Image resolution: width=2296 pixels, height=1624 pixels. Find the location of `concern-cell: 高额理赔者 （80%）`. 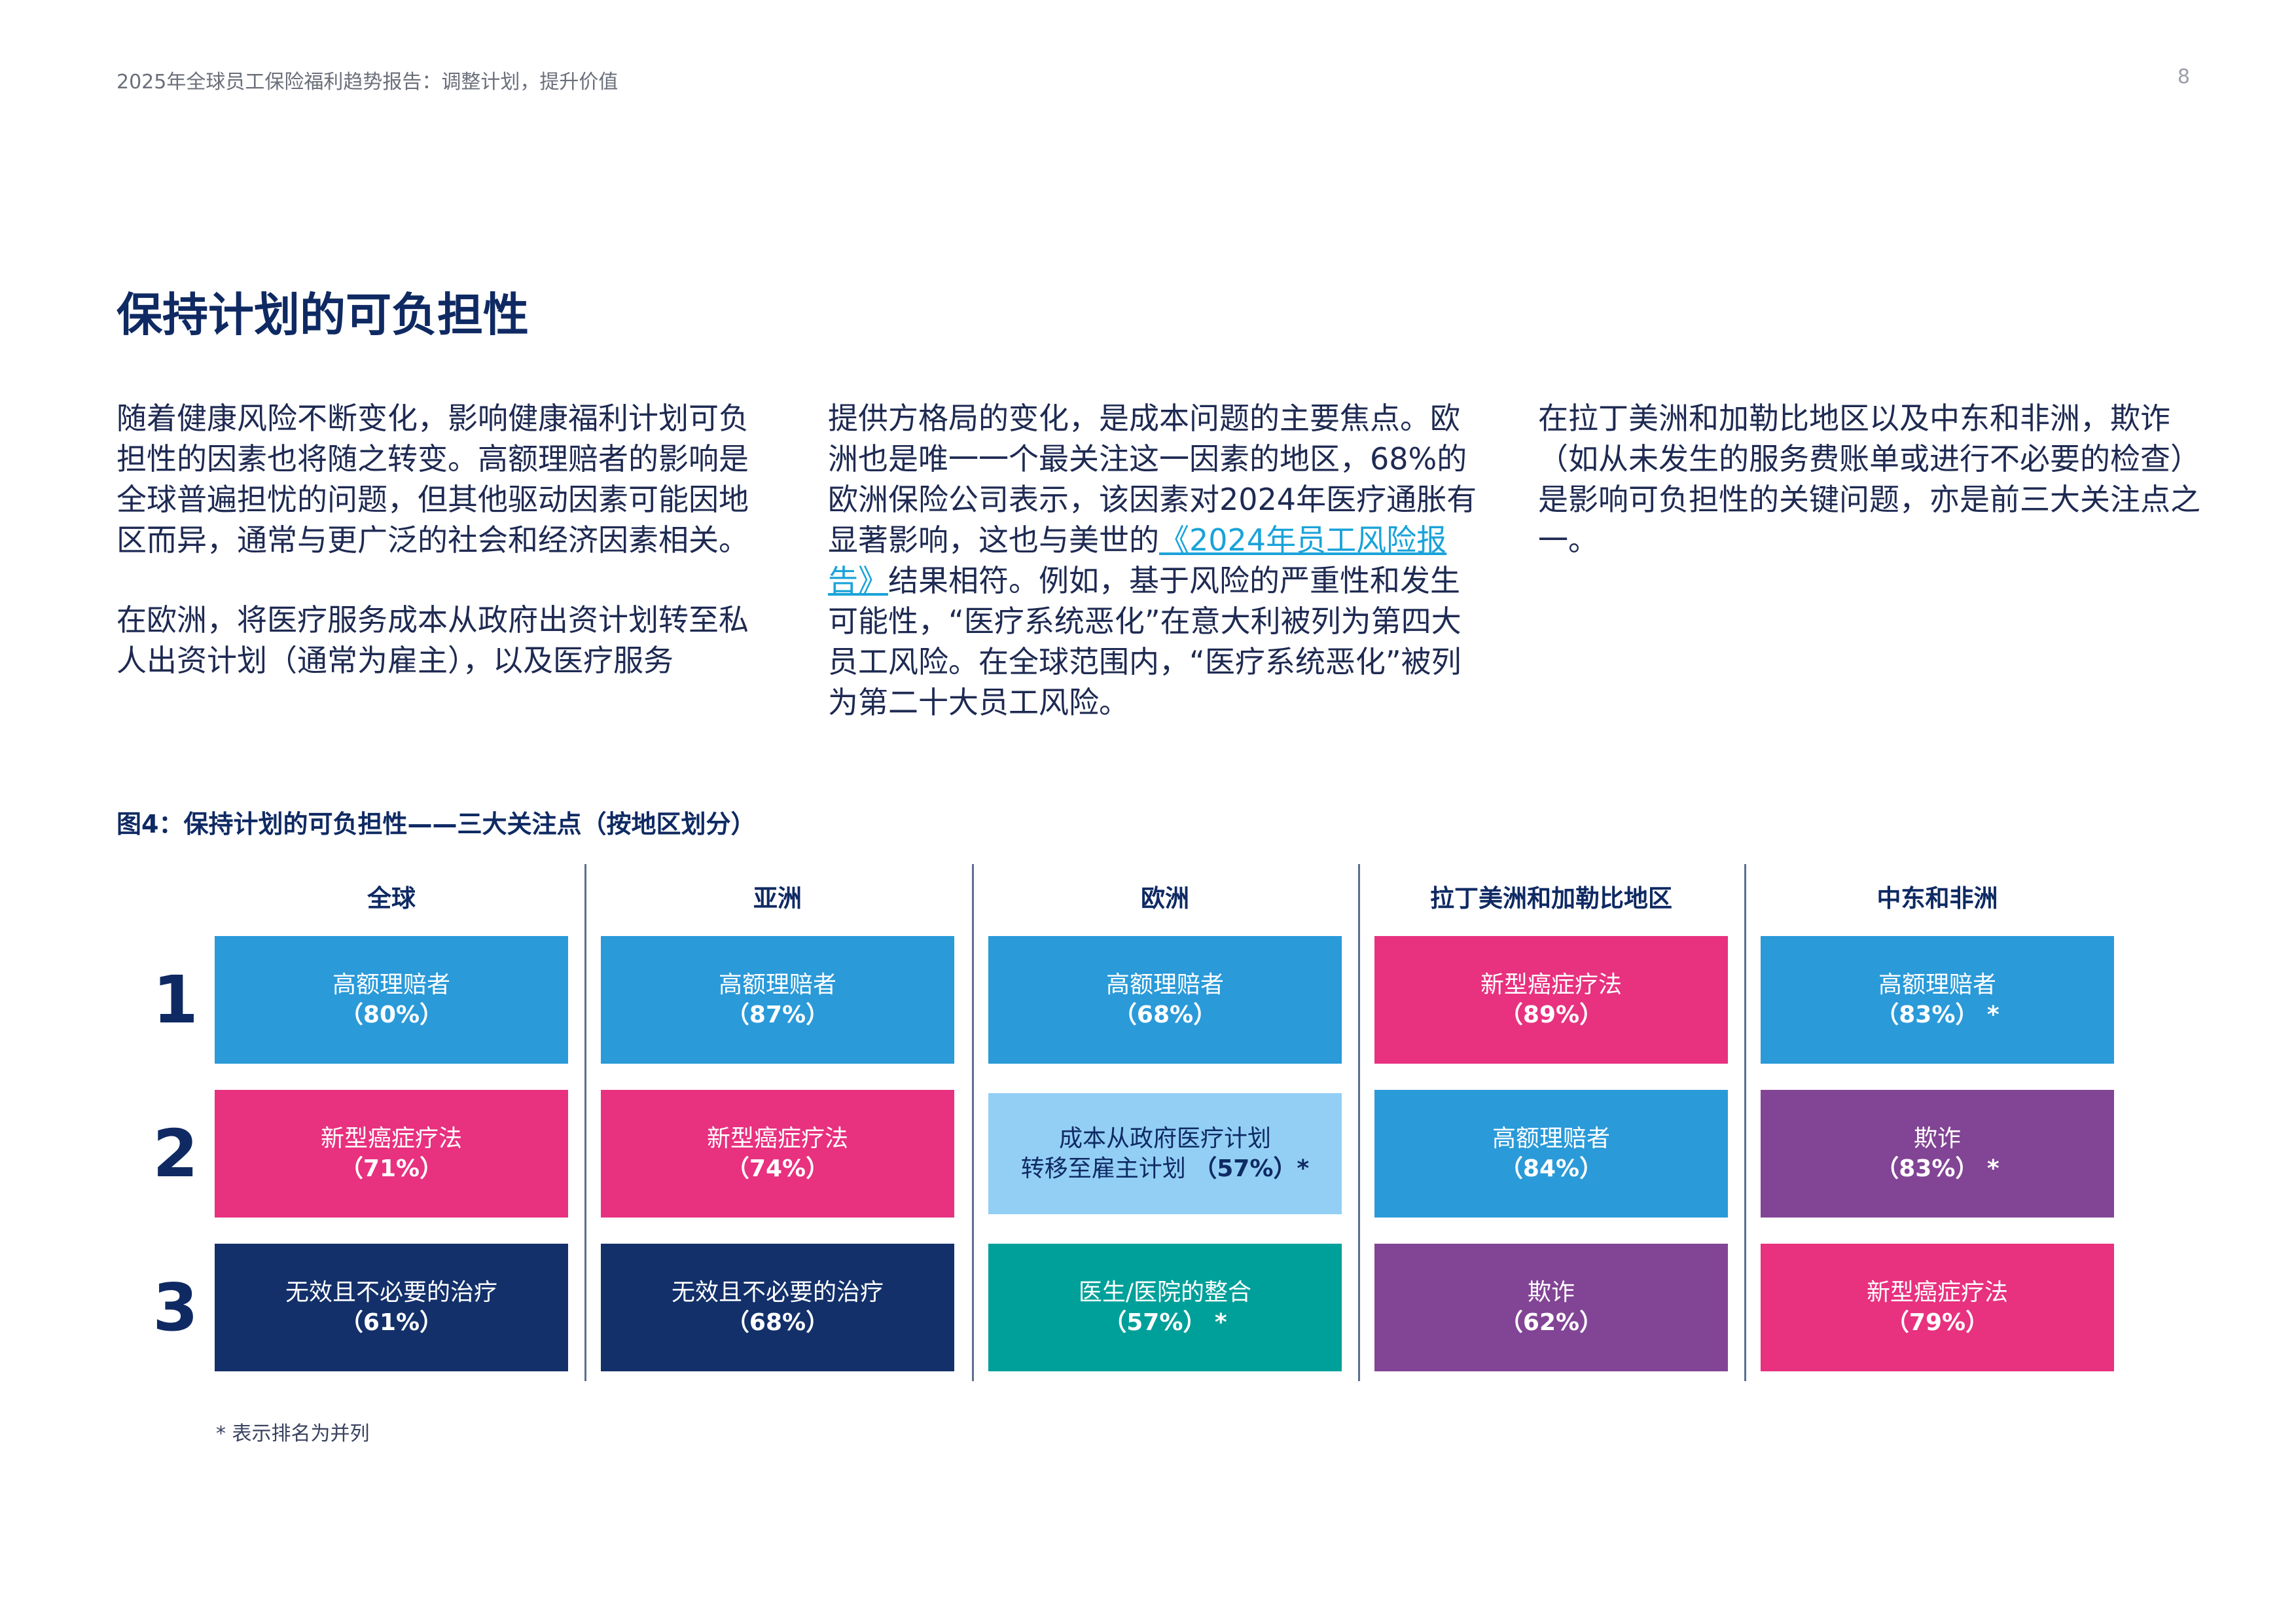

concern-cell: 高额理赔者 （80%） is located at coordinates (391, 1000).